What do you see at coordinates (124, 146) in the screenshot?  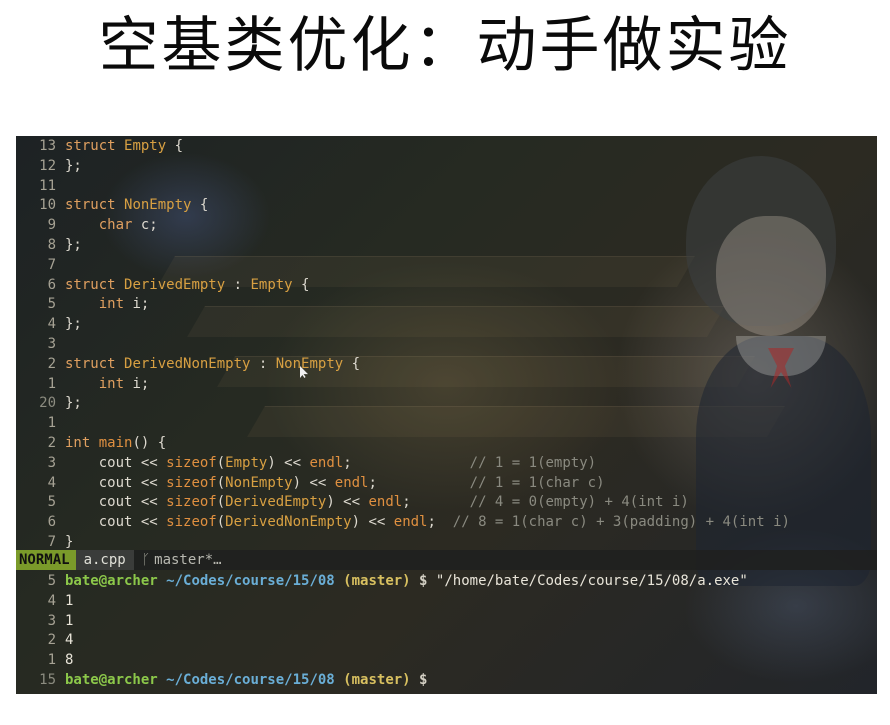 I see `code-text: struct Empty {` at bounding box center [124, 146].